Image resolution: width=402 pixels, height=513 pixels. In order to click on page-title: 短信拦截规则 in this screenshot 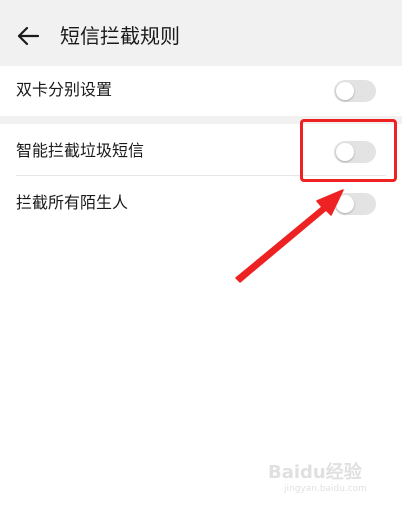, I will do `click(120, 36)`.